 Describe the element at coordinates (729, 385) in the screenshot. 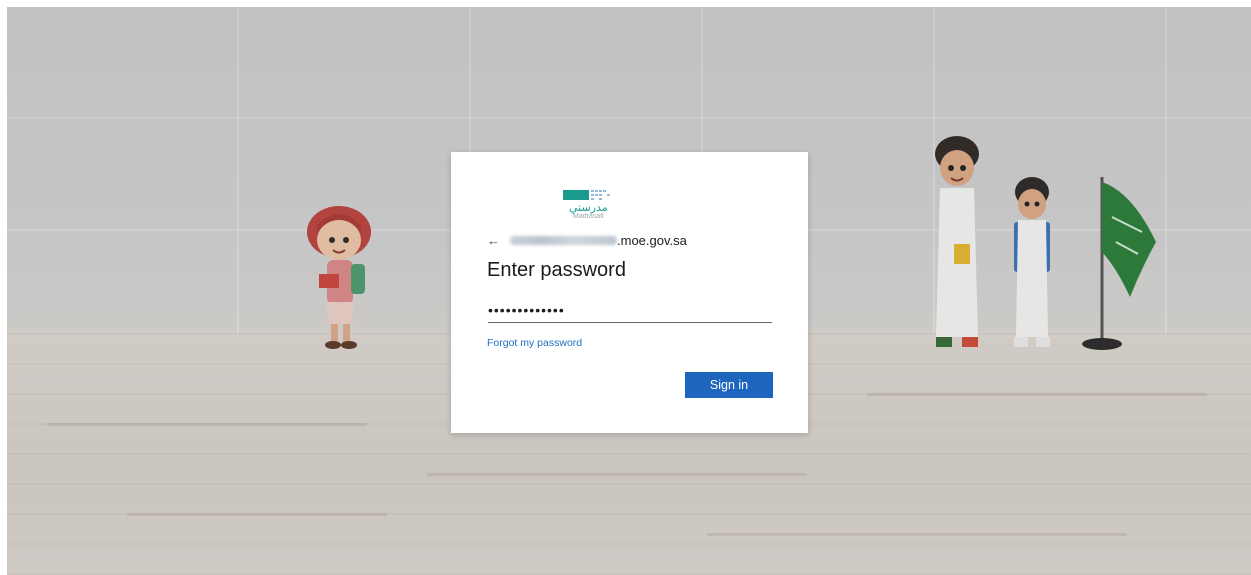

I see `sign-in-button: Sign in` at that location.